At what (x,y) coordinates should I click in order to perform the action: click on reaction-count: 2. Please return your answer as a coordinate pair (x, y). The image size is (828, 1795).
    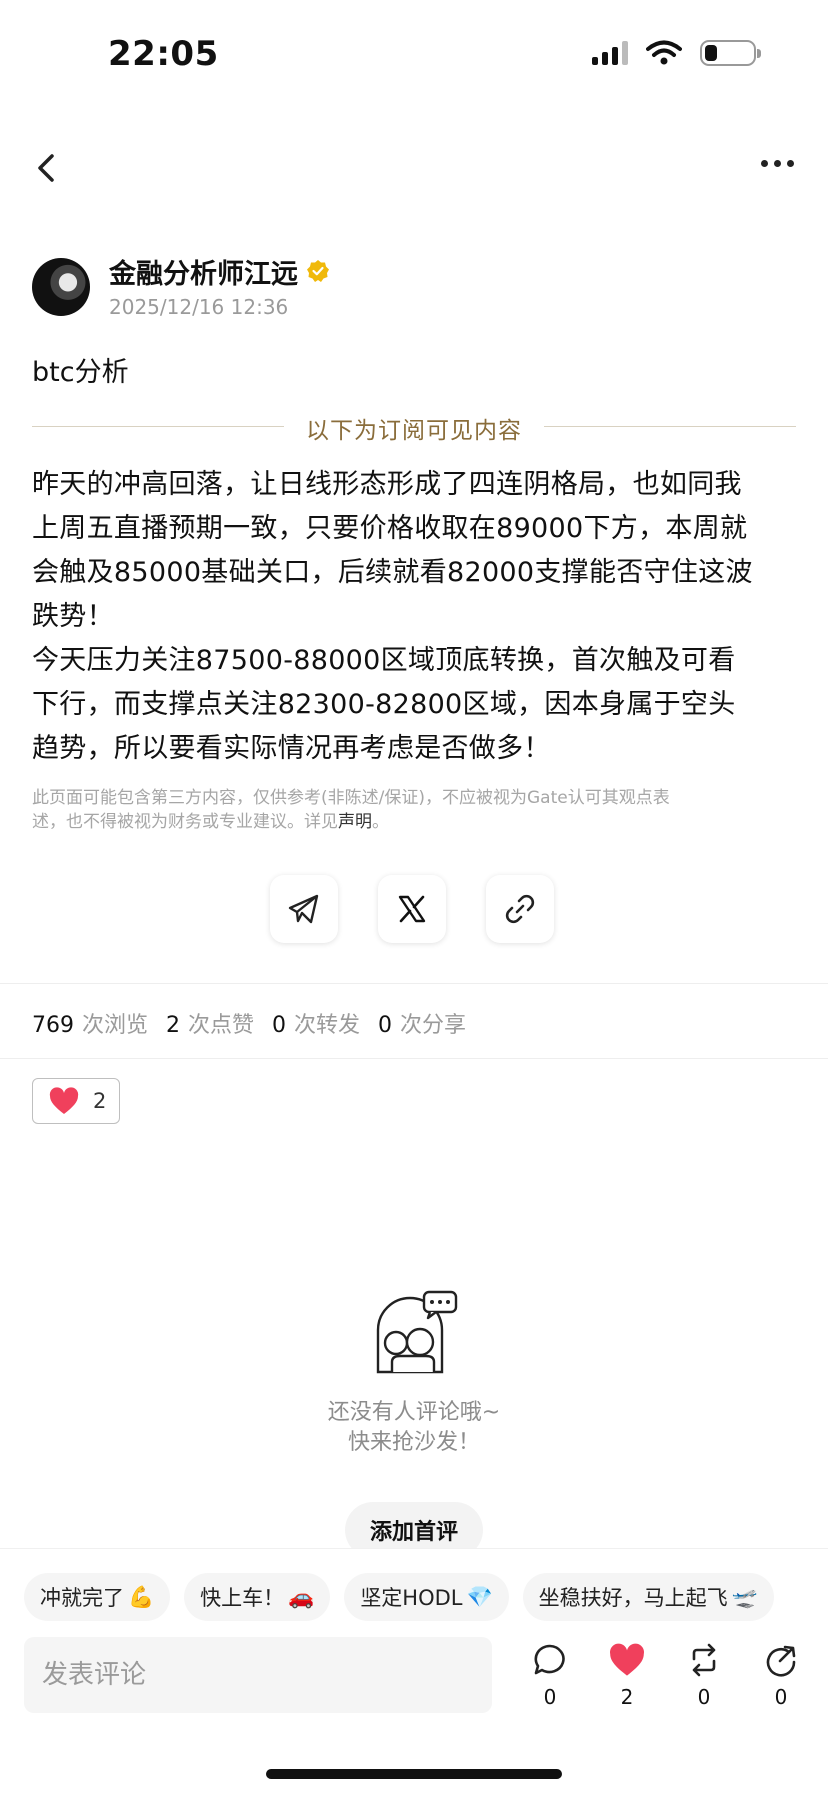
    Looking at the image, I should click on (100, 1101).